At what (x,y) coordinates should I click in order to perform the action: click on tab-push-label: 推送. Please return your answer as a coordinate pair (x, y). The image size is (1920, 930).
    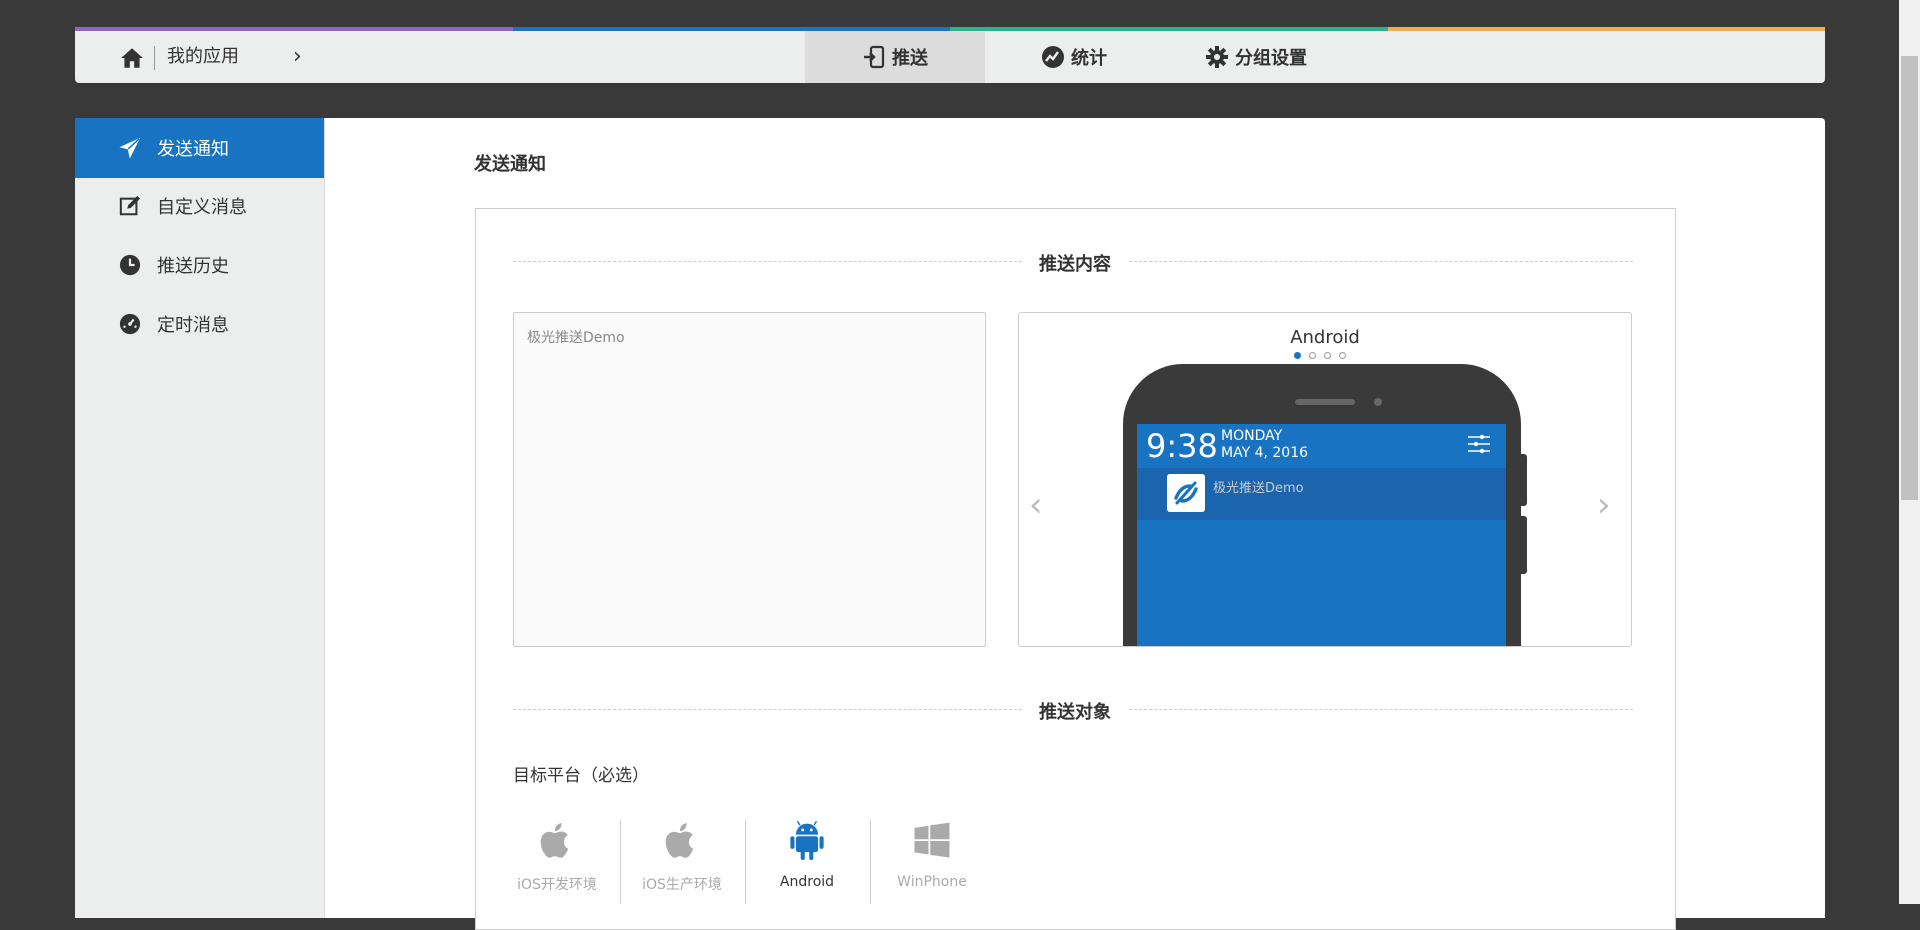
    Looking at the image, I should click on (910, 58).